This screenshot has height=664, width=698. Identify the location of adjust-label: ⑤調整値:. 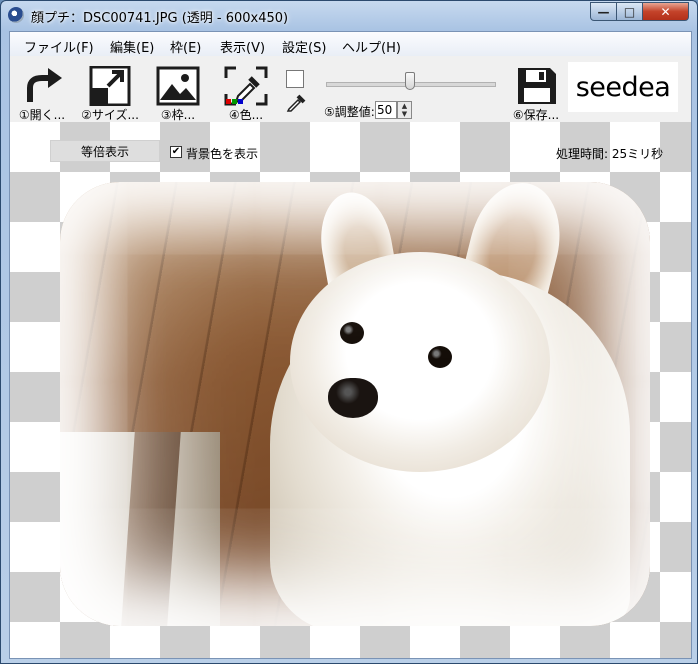
(349, 112).